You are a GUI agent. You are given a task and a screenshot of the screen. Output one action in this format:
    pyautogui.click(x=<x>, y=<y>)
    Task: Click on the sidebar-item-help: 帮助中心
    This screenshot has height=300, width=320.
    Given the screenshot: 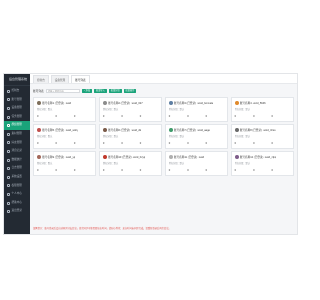 What is the action you would take?
    pyautogui.click(x=17, y=203)
    